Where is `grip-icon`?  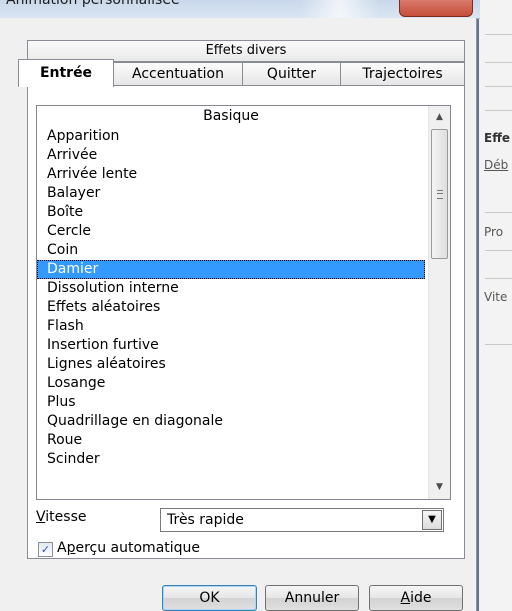 grip-icon is located at coordinates (440, 194).